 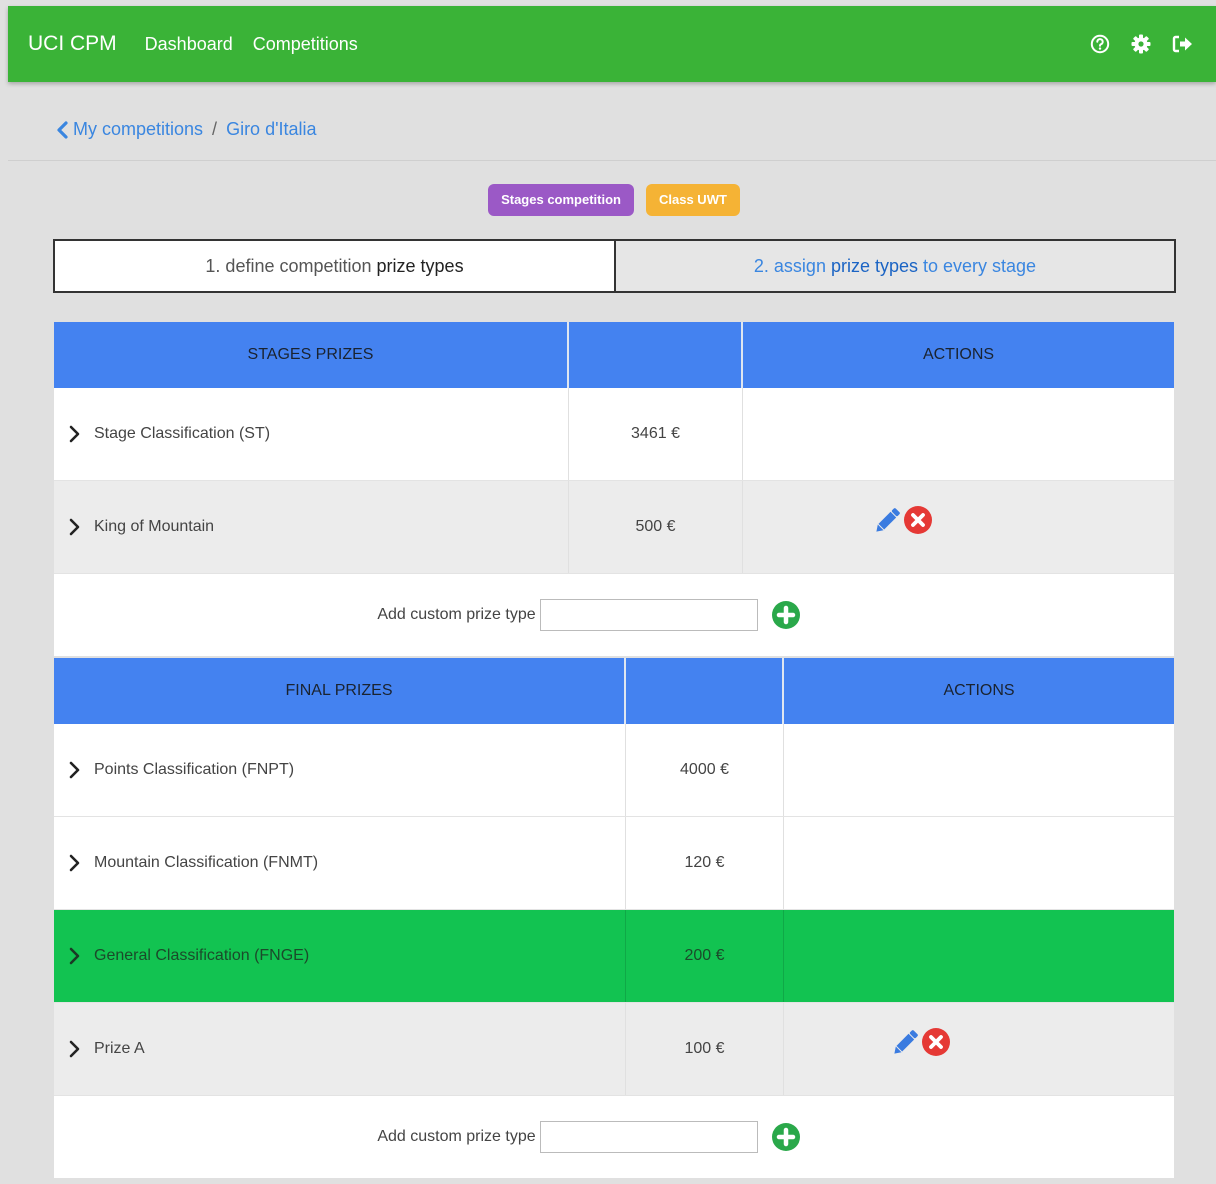 I want to click on step-assign-prize-types: 2. assign prize types to every stage, so click(x=895, y=266).